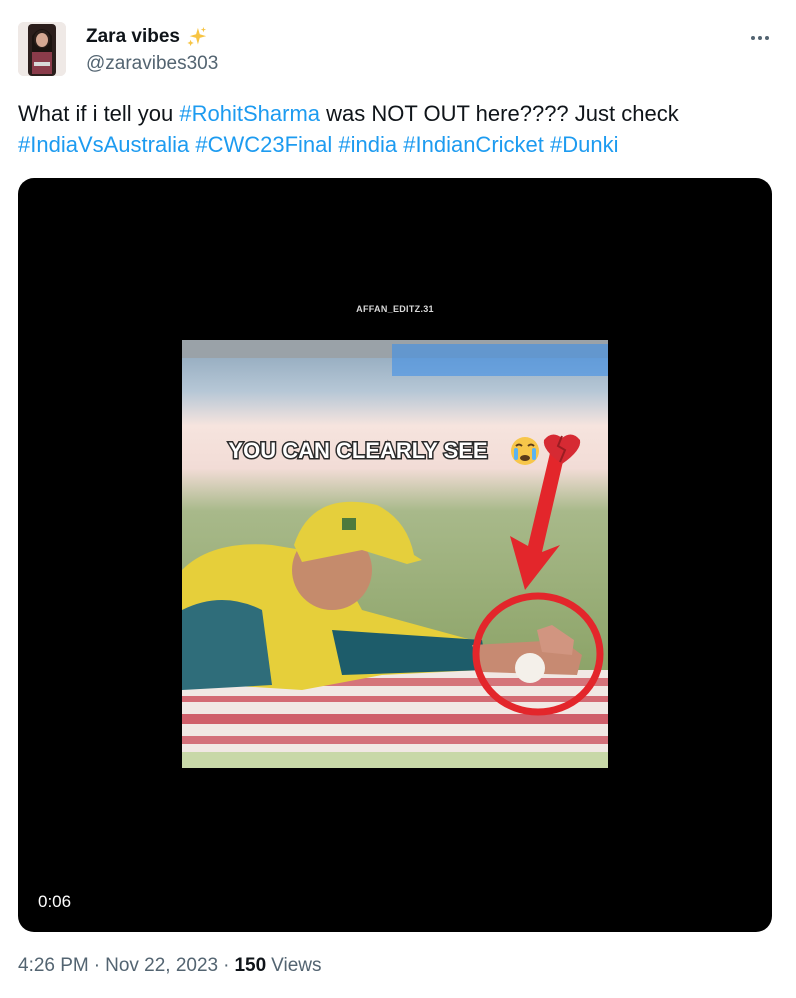 The width and height of the screenshot is (796, 998). I want to click on hashtag-link: #IndiaVsAustralia, so click(103, 144).